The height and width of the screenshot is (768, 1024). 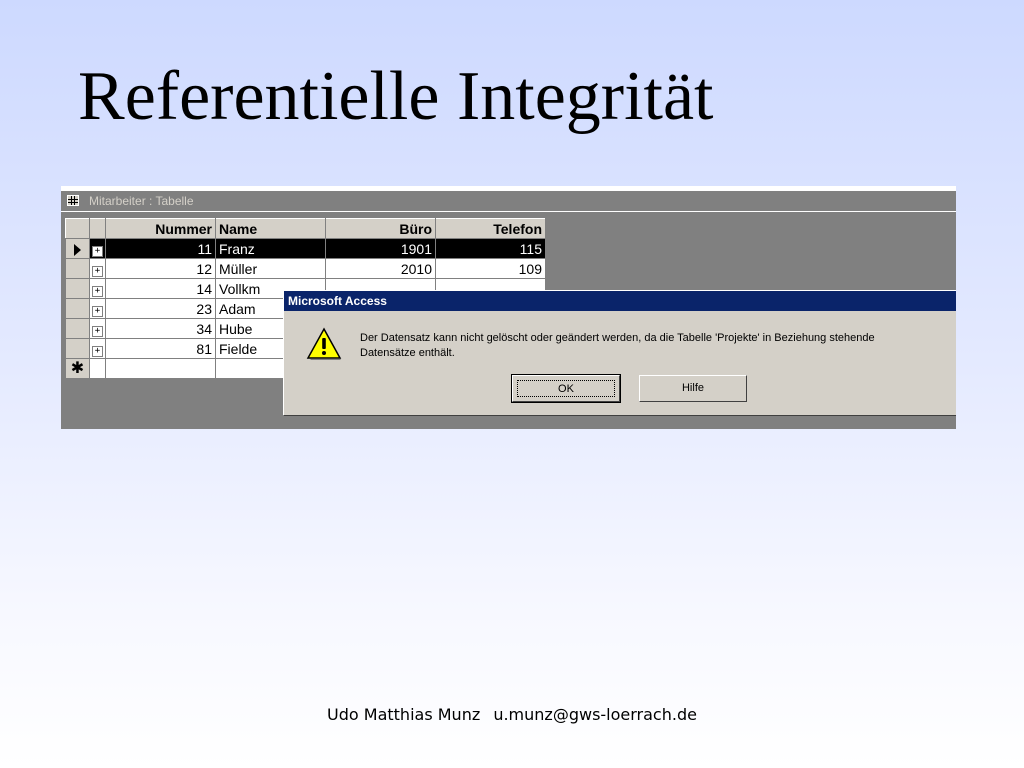 What do you see at coordinates (160, 328) in the screenshot?
I see `cell-nummer: 34` at bounding box center [160, 328].